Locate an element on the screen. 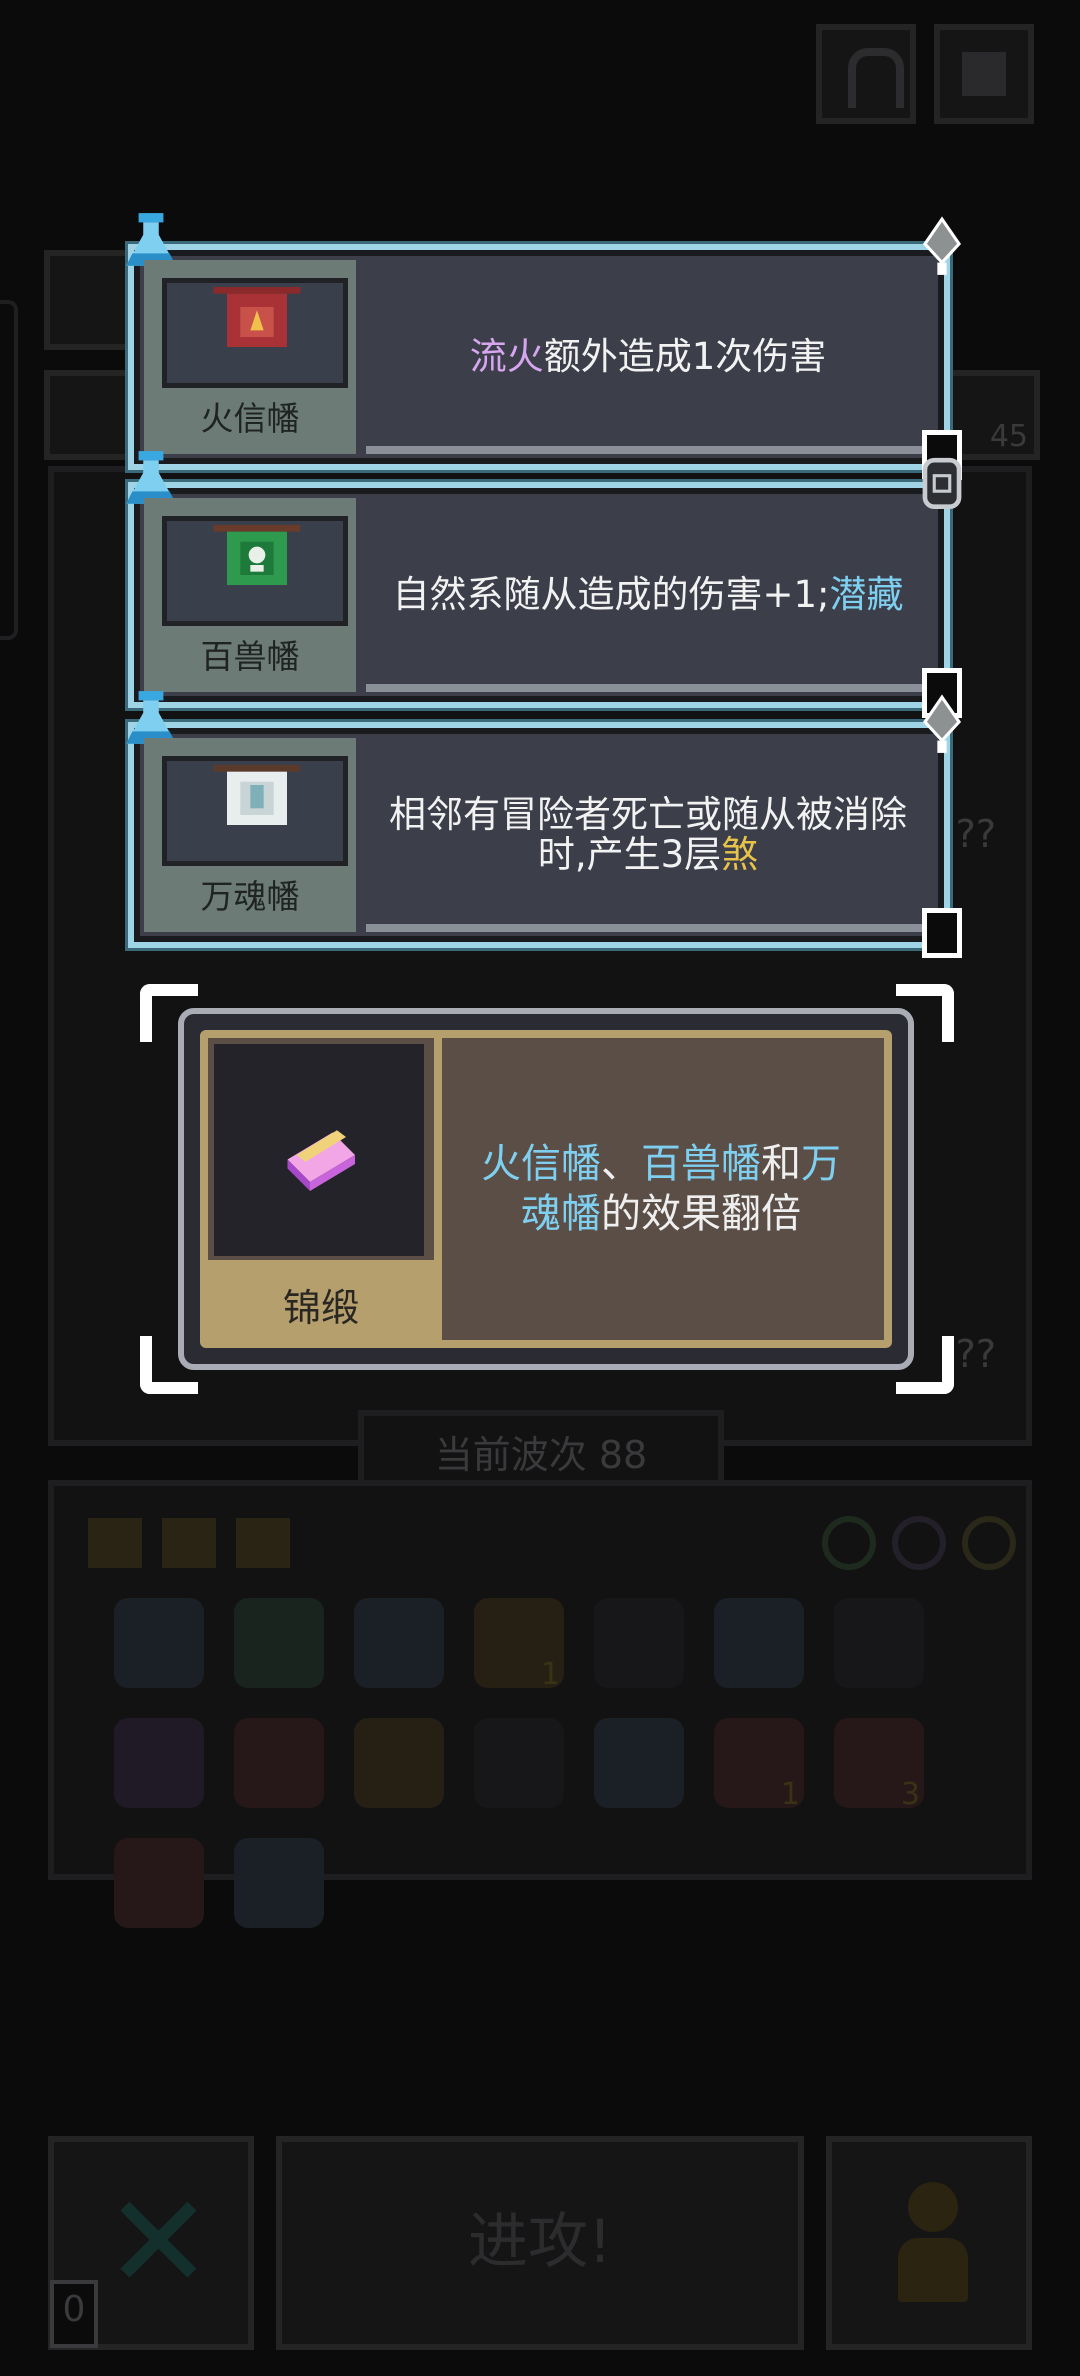  banner-name: 火信幡 is located at coordinates (250, 418).